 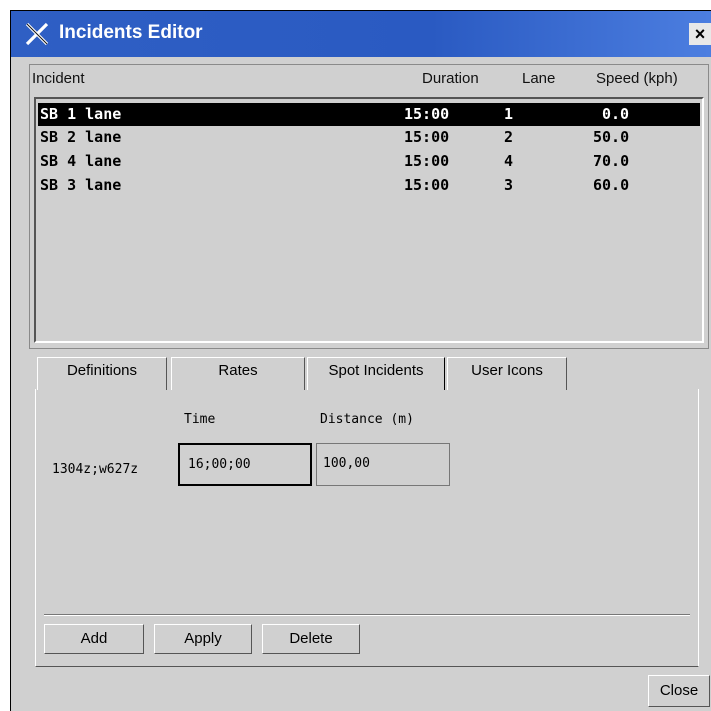 I want to click on distance-field: 100,00, so click(x=383, y=464).